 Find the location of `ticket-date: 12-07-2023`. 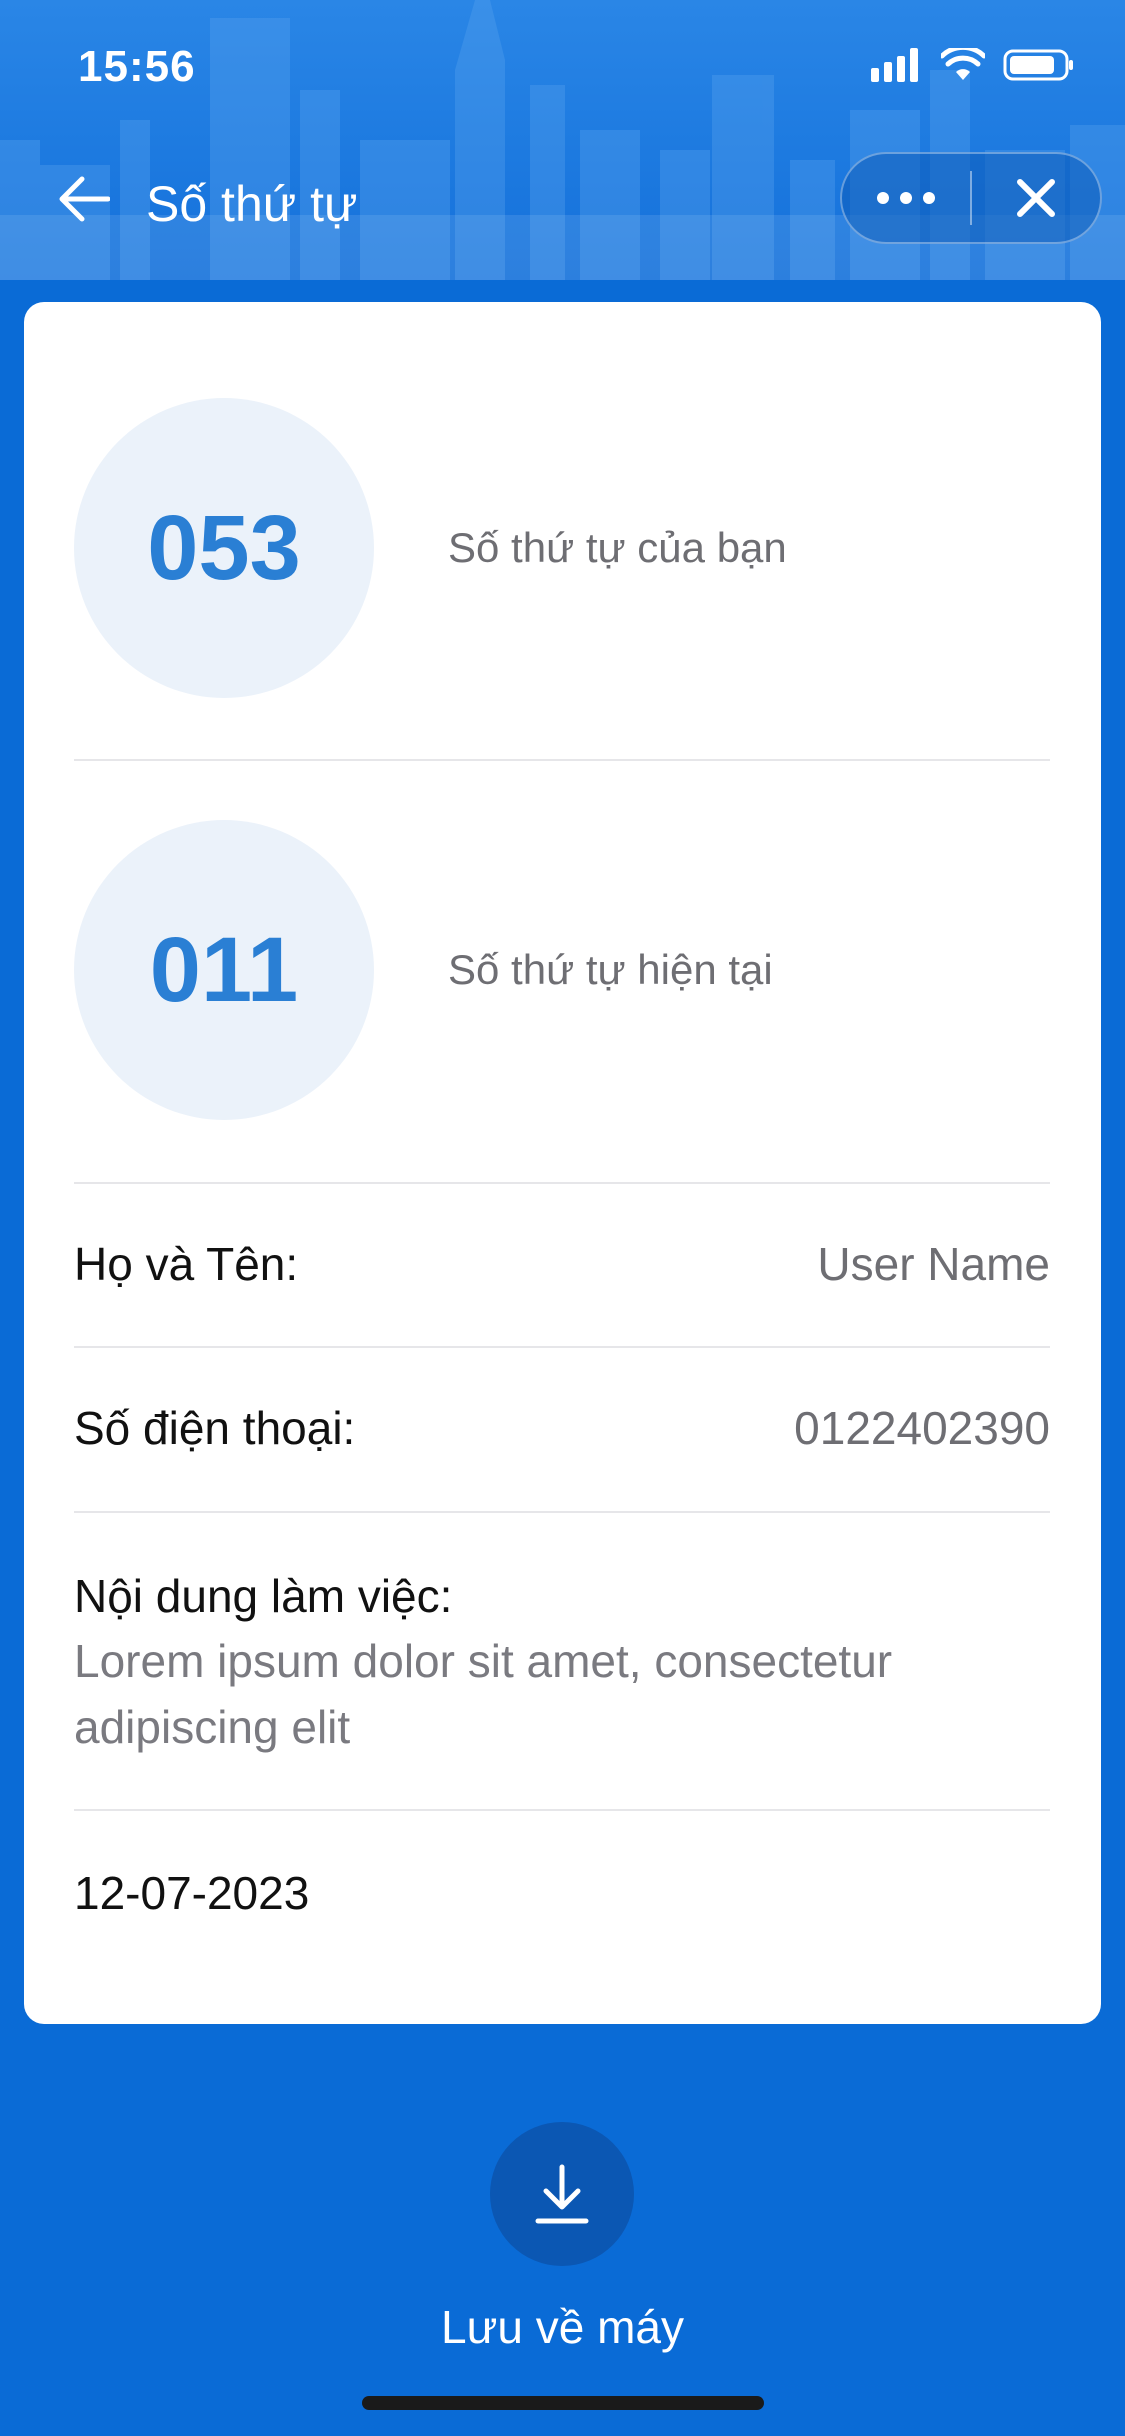

ticket-date: 12-07-2023 is located at coordinates (192, 1893).